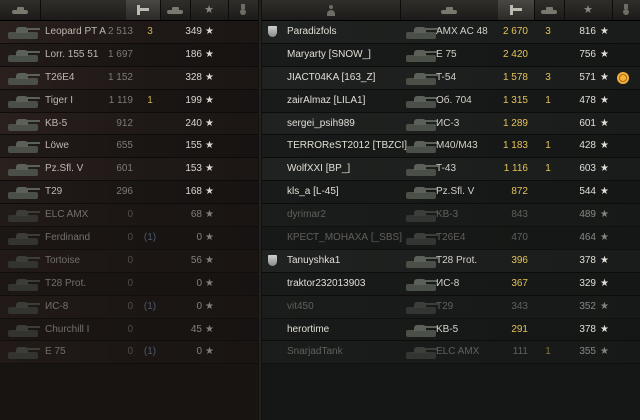  What do you see at coordinates (306, 215) in the screenshot?
I see `player-name: dyrimar2` at bounding box center [306, 215].